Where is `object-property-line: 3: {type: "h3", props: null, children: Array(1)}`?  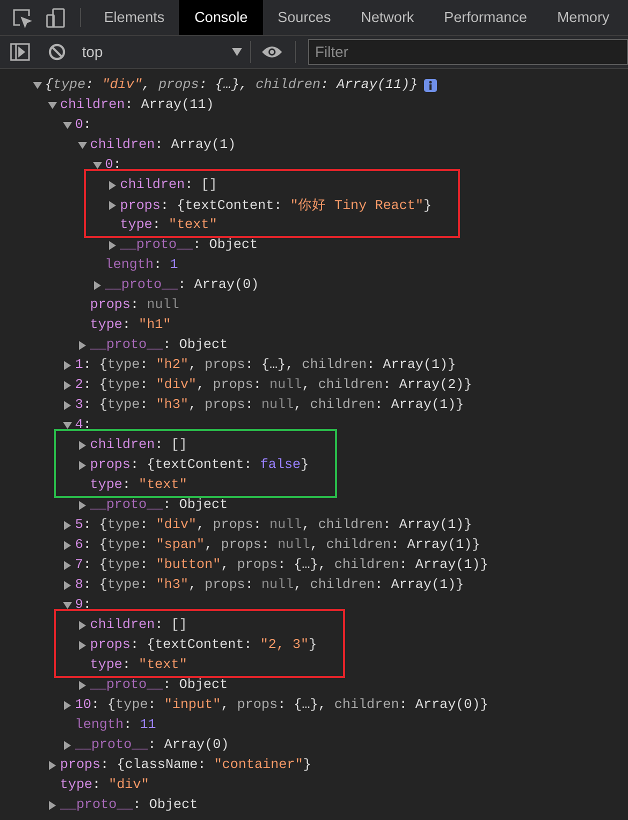
object-property-line: 3: {type: "h3", props: null, children: Array(1)} is located at coordinates (269, 405).